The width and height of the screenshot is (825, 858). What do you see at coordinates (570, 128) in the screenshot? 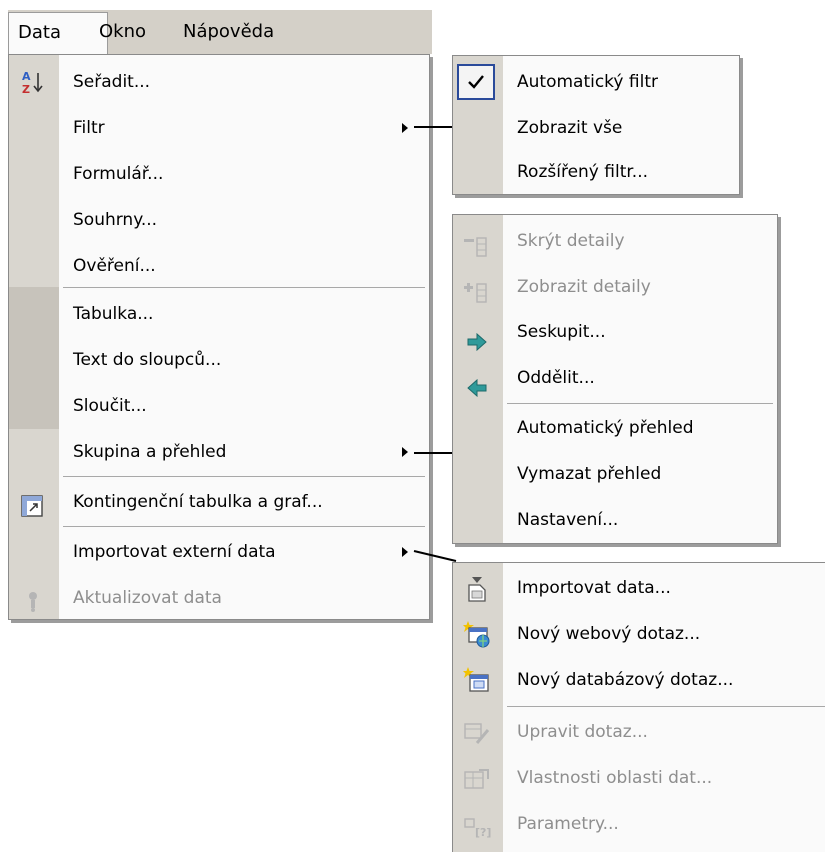
I see `menu-item-label: Zobrazit vše` at bounding box center [570, 128].